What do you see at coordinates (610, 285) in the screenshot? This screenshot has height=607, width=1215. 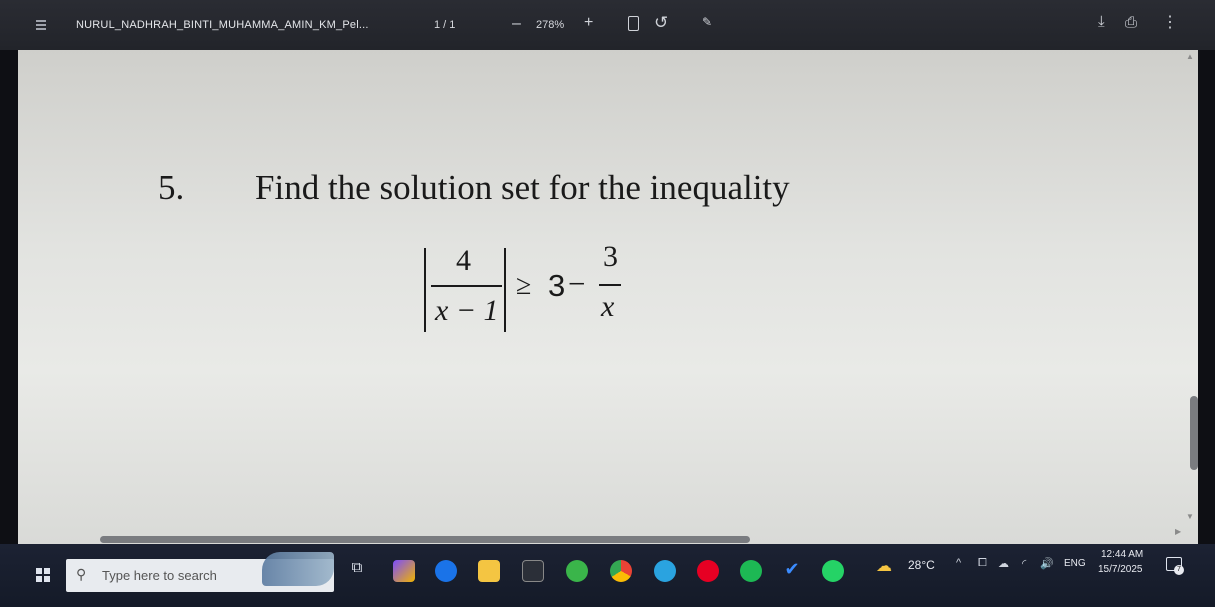 I see `rhs-fraction-line` at bounding box center [610, 285].